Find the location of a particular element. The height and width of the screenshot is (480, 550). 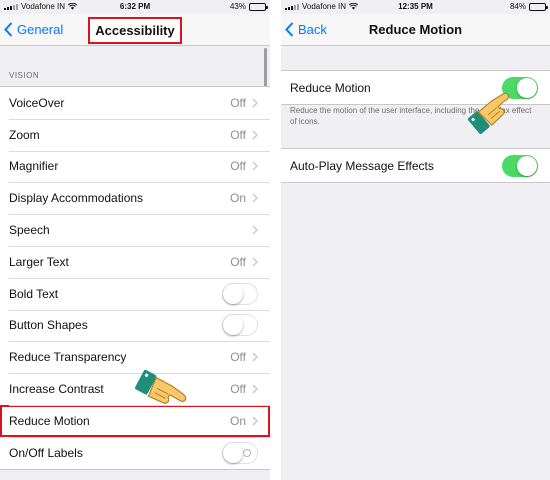

status-bar: Vodafone IN 12:35 PM 84% is located at coordinates (415, 7).